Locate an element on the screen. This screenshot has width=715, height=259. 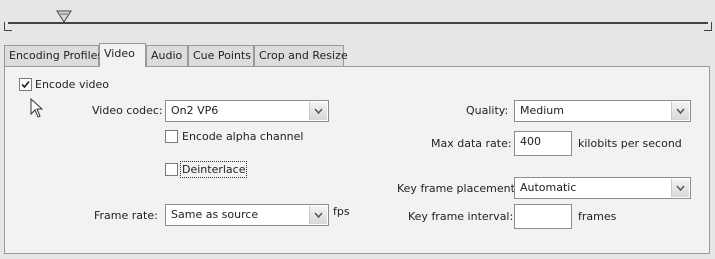
video-codec-value: On2 VP6 is located at coordinates (195, 110).